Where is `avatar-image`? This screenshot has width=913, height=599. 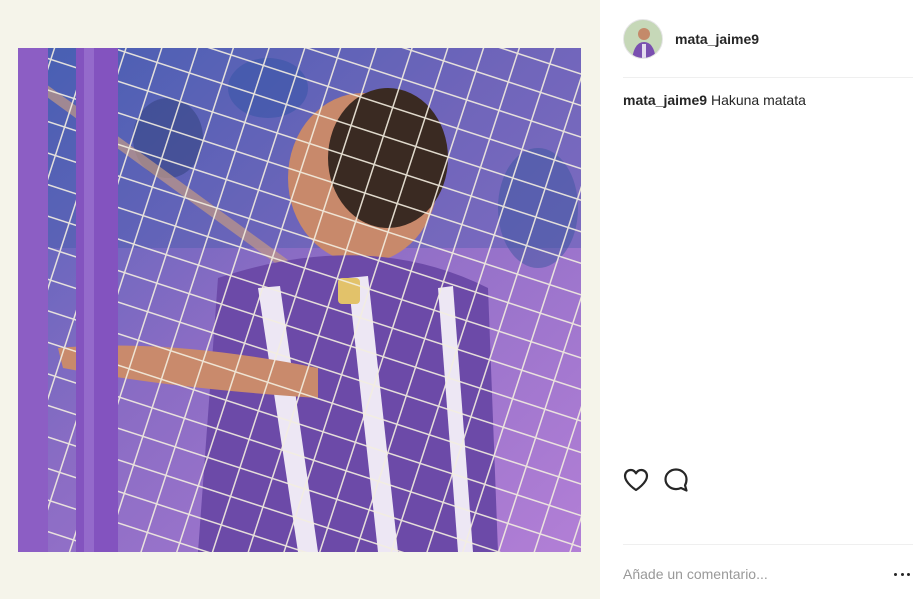
avatar-image is located at coordinates (643, 39).